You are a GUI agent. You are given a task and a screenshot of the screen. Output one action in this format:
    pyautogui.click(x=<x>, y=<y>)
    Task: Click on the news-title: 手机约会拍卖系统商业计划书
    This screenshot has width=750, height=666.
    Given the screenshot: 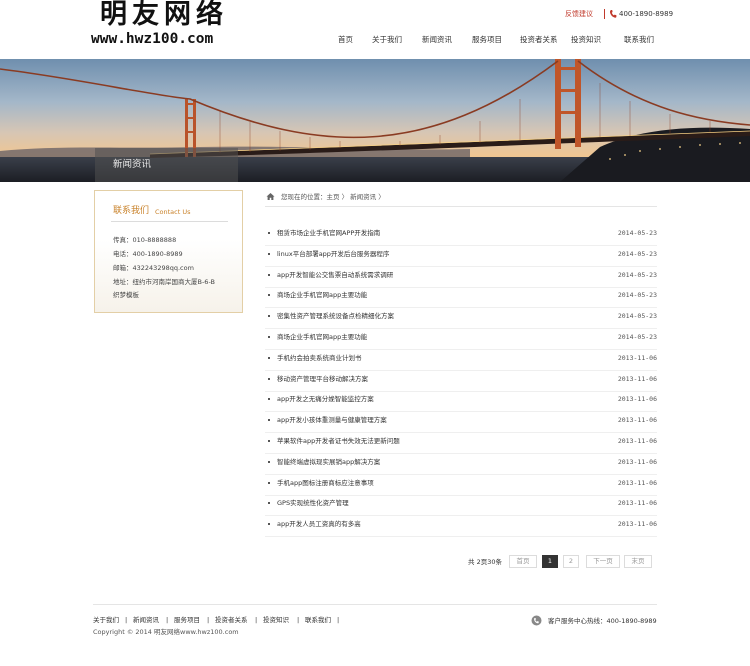 What is the action you would take?
    pyautogui.click(x=319, y=358)
    